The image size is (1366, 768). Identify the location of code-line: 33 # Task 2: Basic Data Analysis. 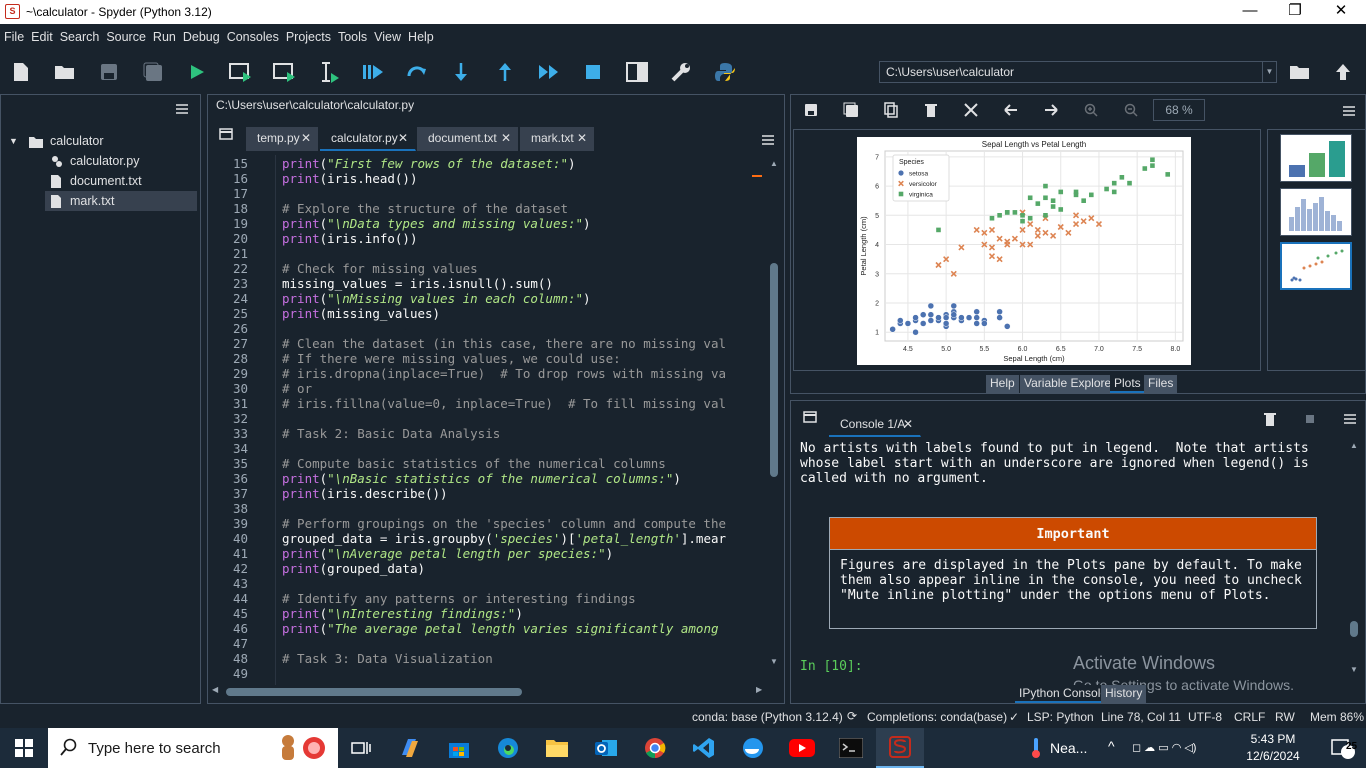
(488, 433).